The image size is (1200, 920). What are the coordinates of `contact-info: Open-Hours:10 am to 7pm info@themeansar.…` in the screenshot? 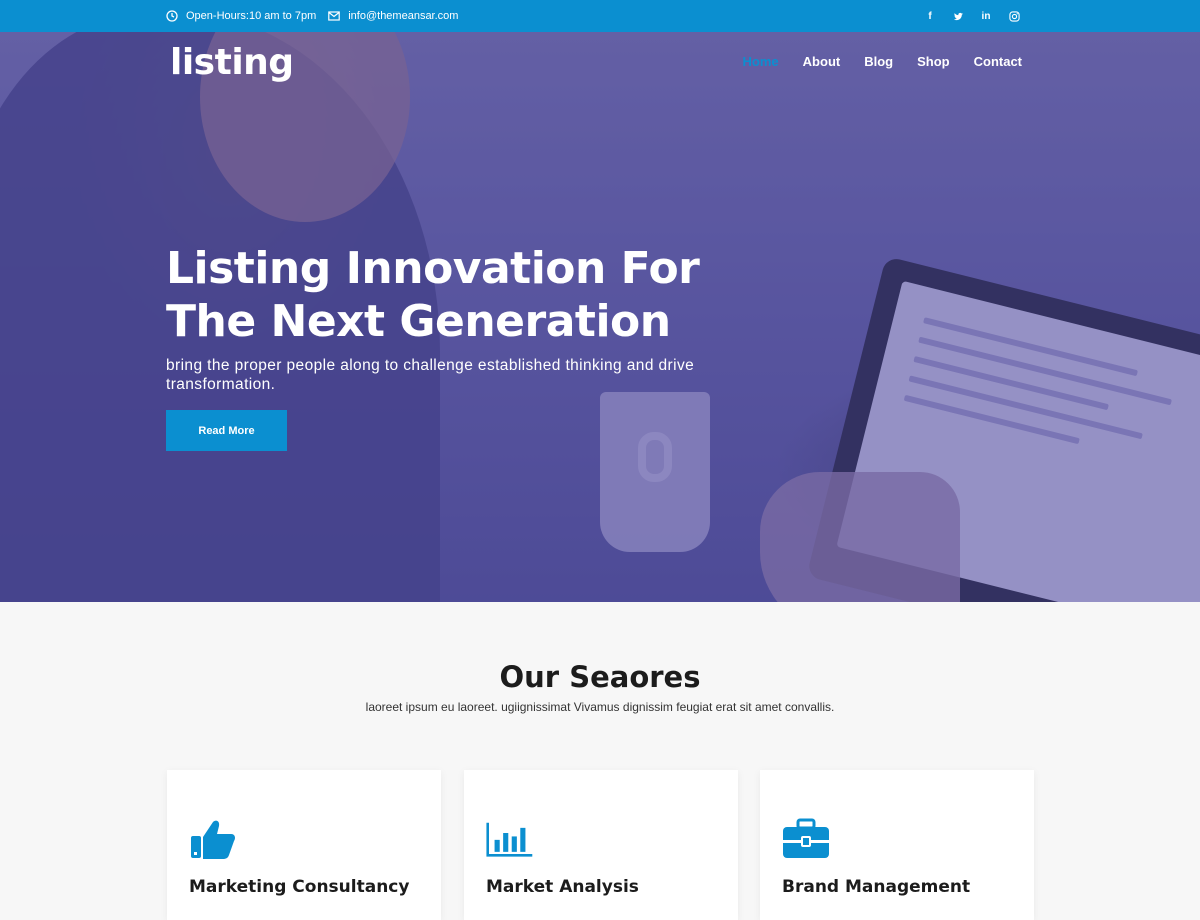 It's located at (312, 16).